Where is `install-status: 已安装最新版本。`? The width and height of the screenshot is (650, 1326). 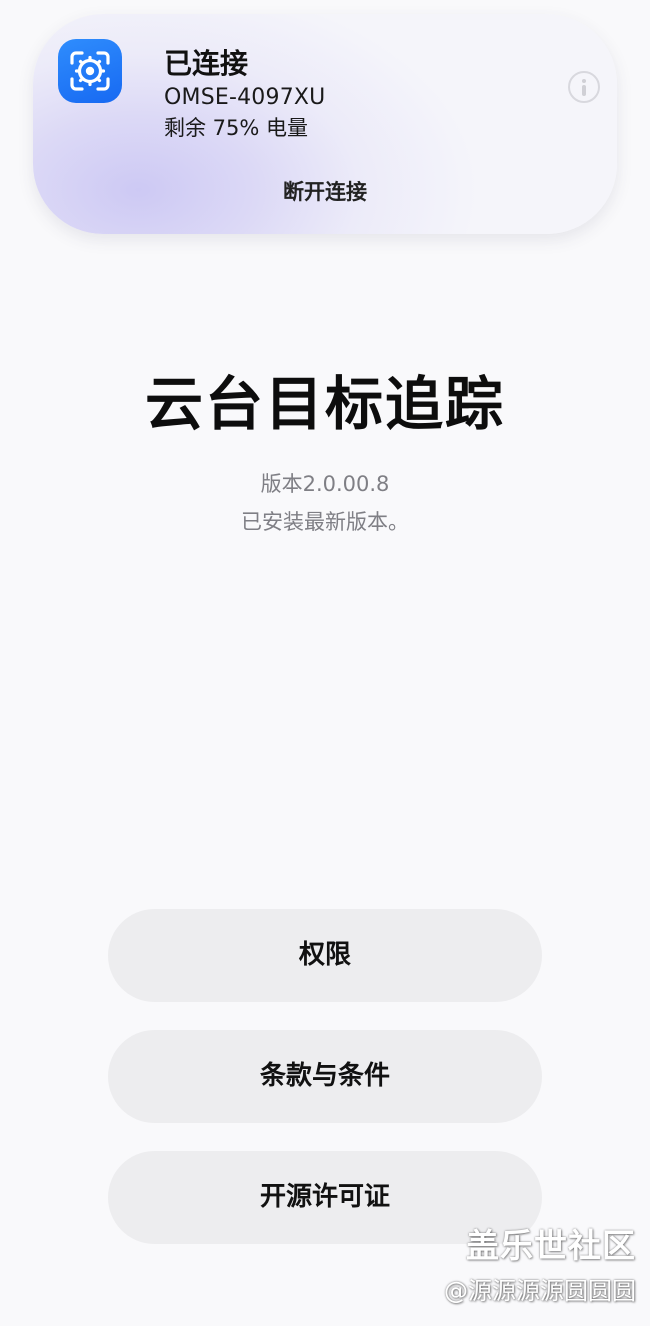 install-status: 已安装最新版本。 is located at coordinates (325, 522).